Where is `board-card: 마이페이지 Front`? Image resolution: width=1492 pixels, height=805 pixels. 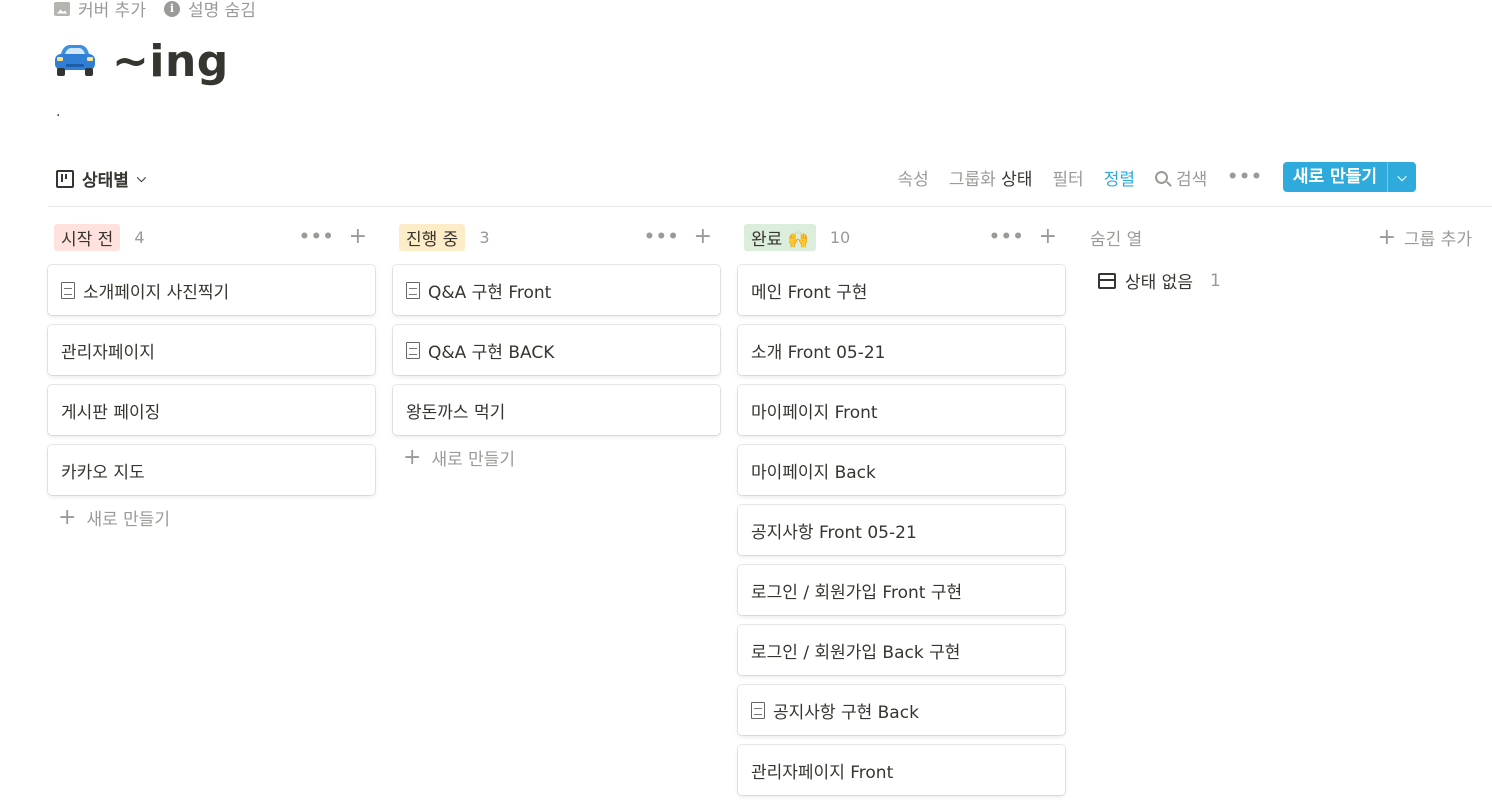 board-card: 마이페이지 Front is located at coordinates (901, 410).